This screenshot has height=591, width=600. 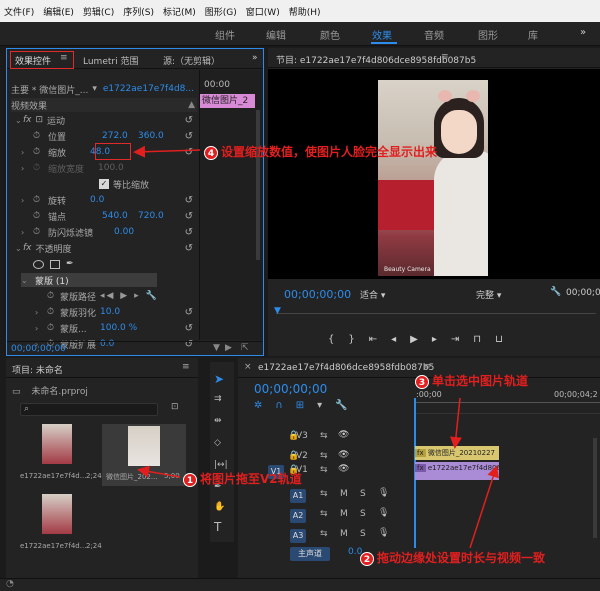 What do you see at coordinates (326, 405) in the screenshot?
I see `add-marker-icon: ▾` at bounding box center [326, 405].